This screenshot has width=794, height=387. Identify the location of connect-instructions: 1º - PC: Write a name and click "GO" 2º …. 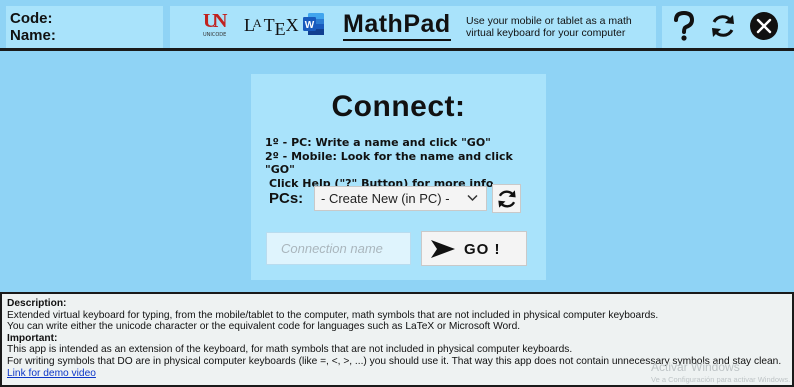
(405, 163).